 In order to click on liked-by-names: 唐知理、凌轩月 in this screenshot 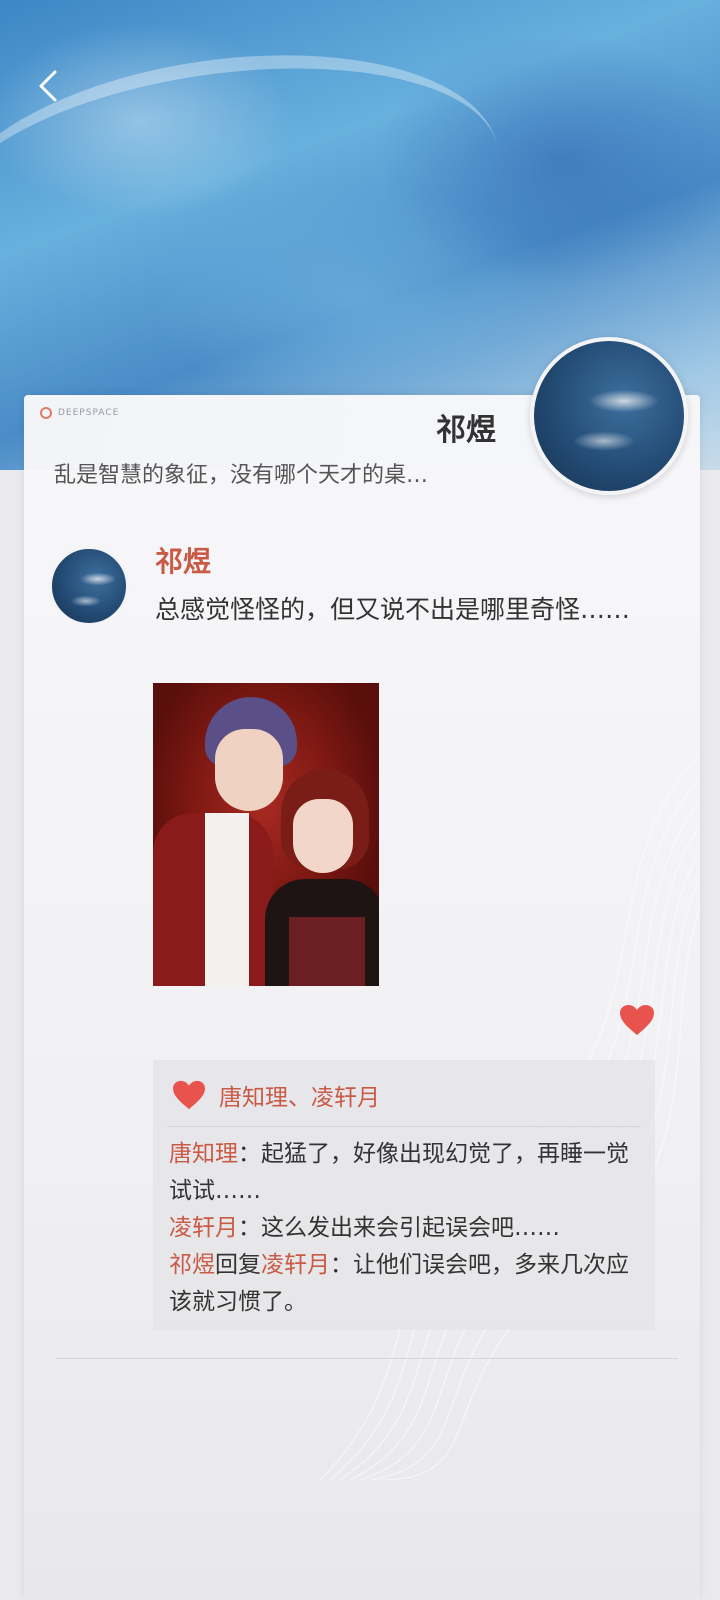, I will do `click(299, 1095)`.